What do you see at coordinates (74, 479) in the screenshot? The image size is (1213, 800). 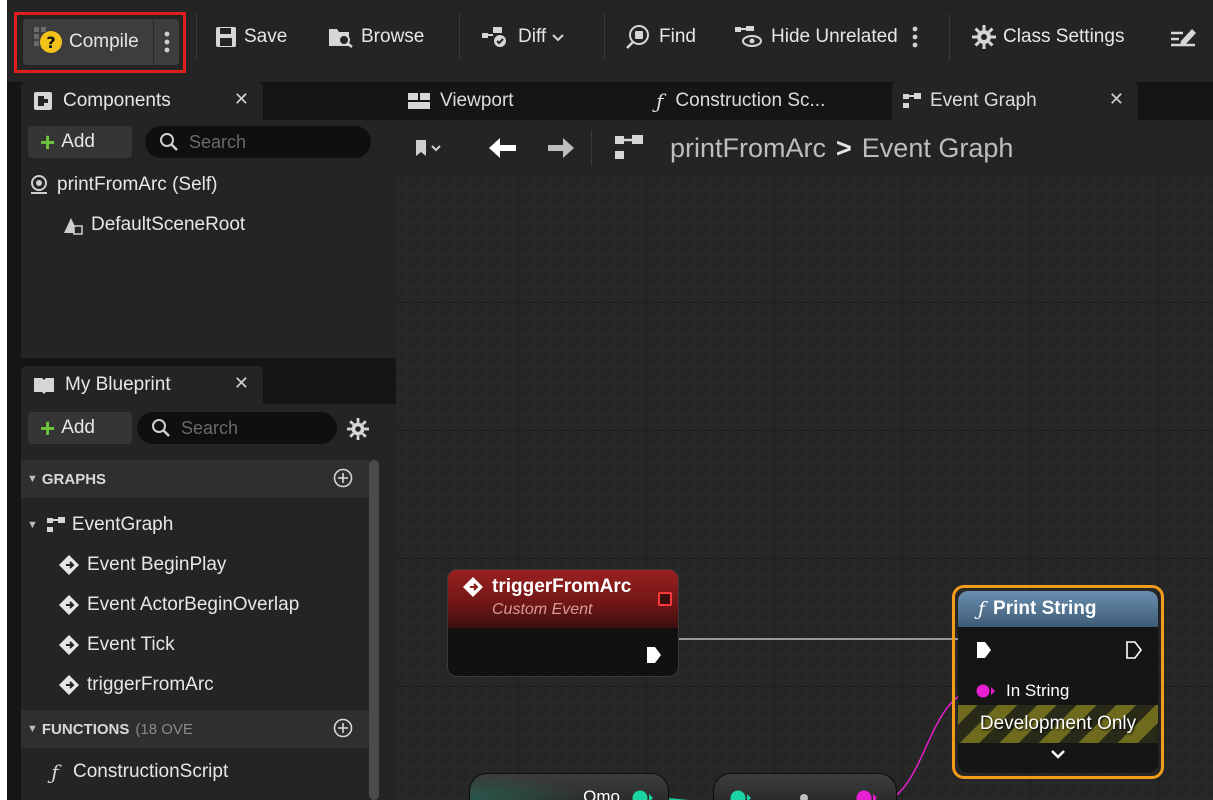 I see `graphs-header-label: GRAPHS` at bounding box center [74, 479].